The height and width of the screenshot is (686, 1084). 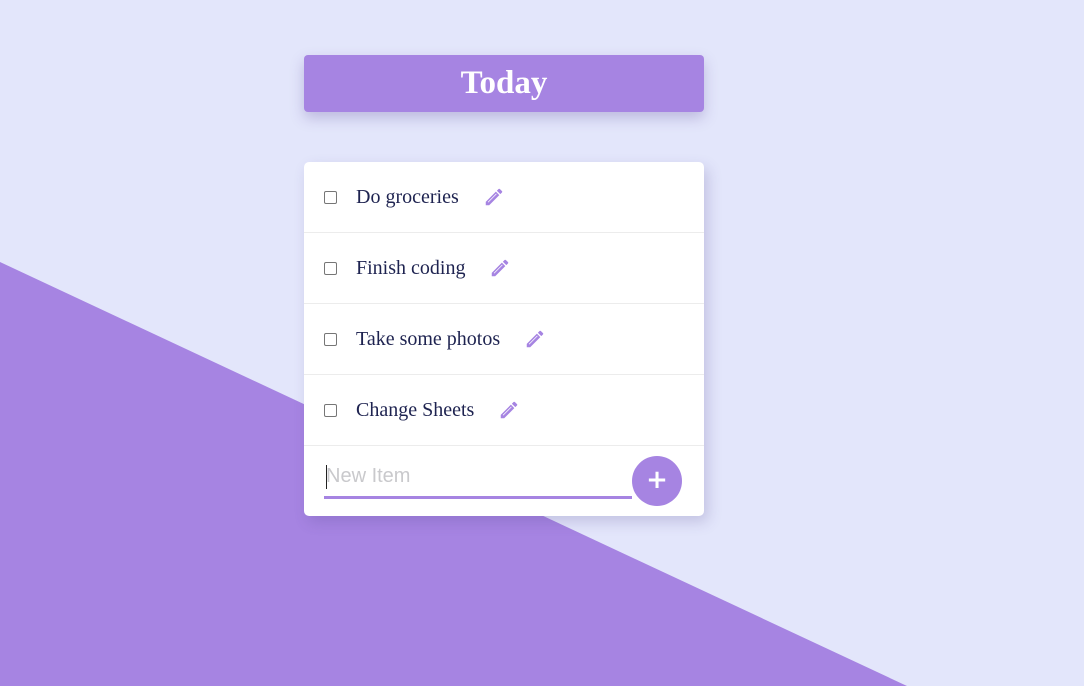 I want to click on new-item-input, so click(x=478, y=476).